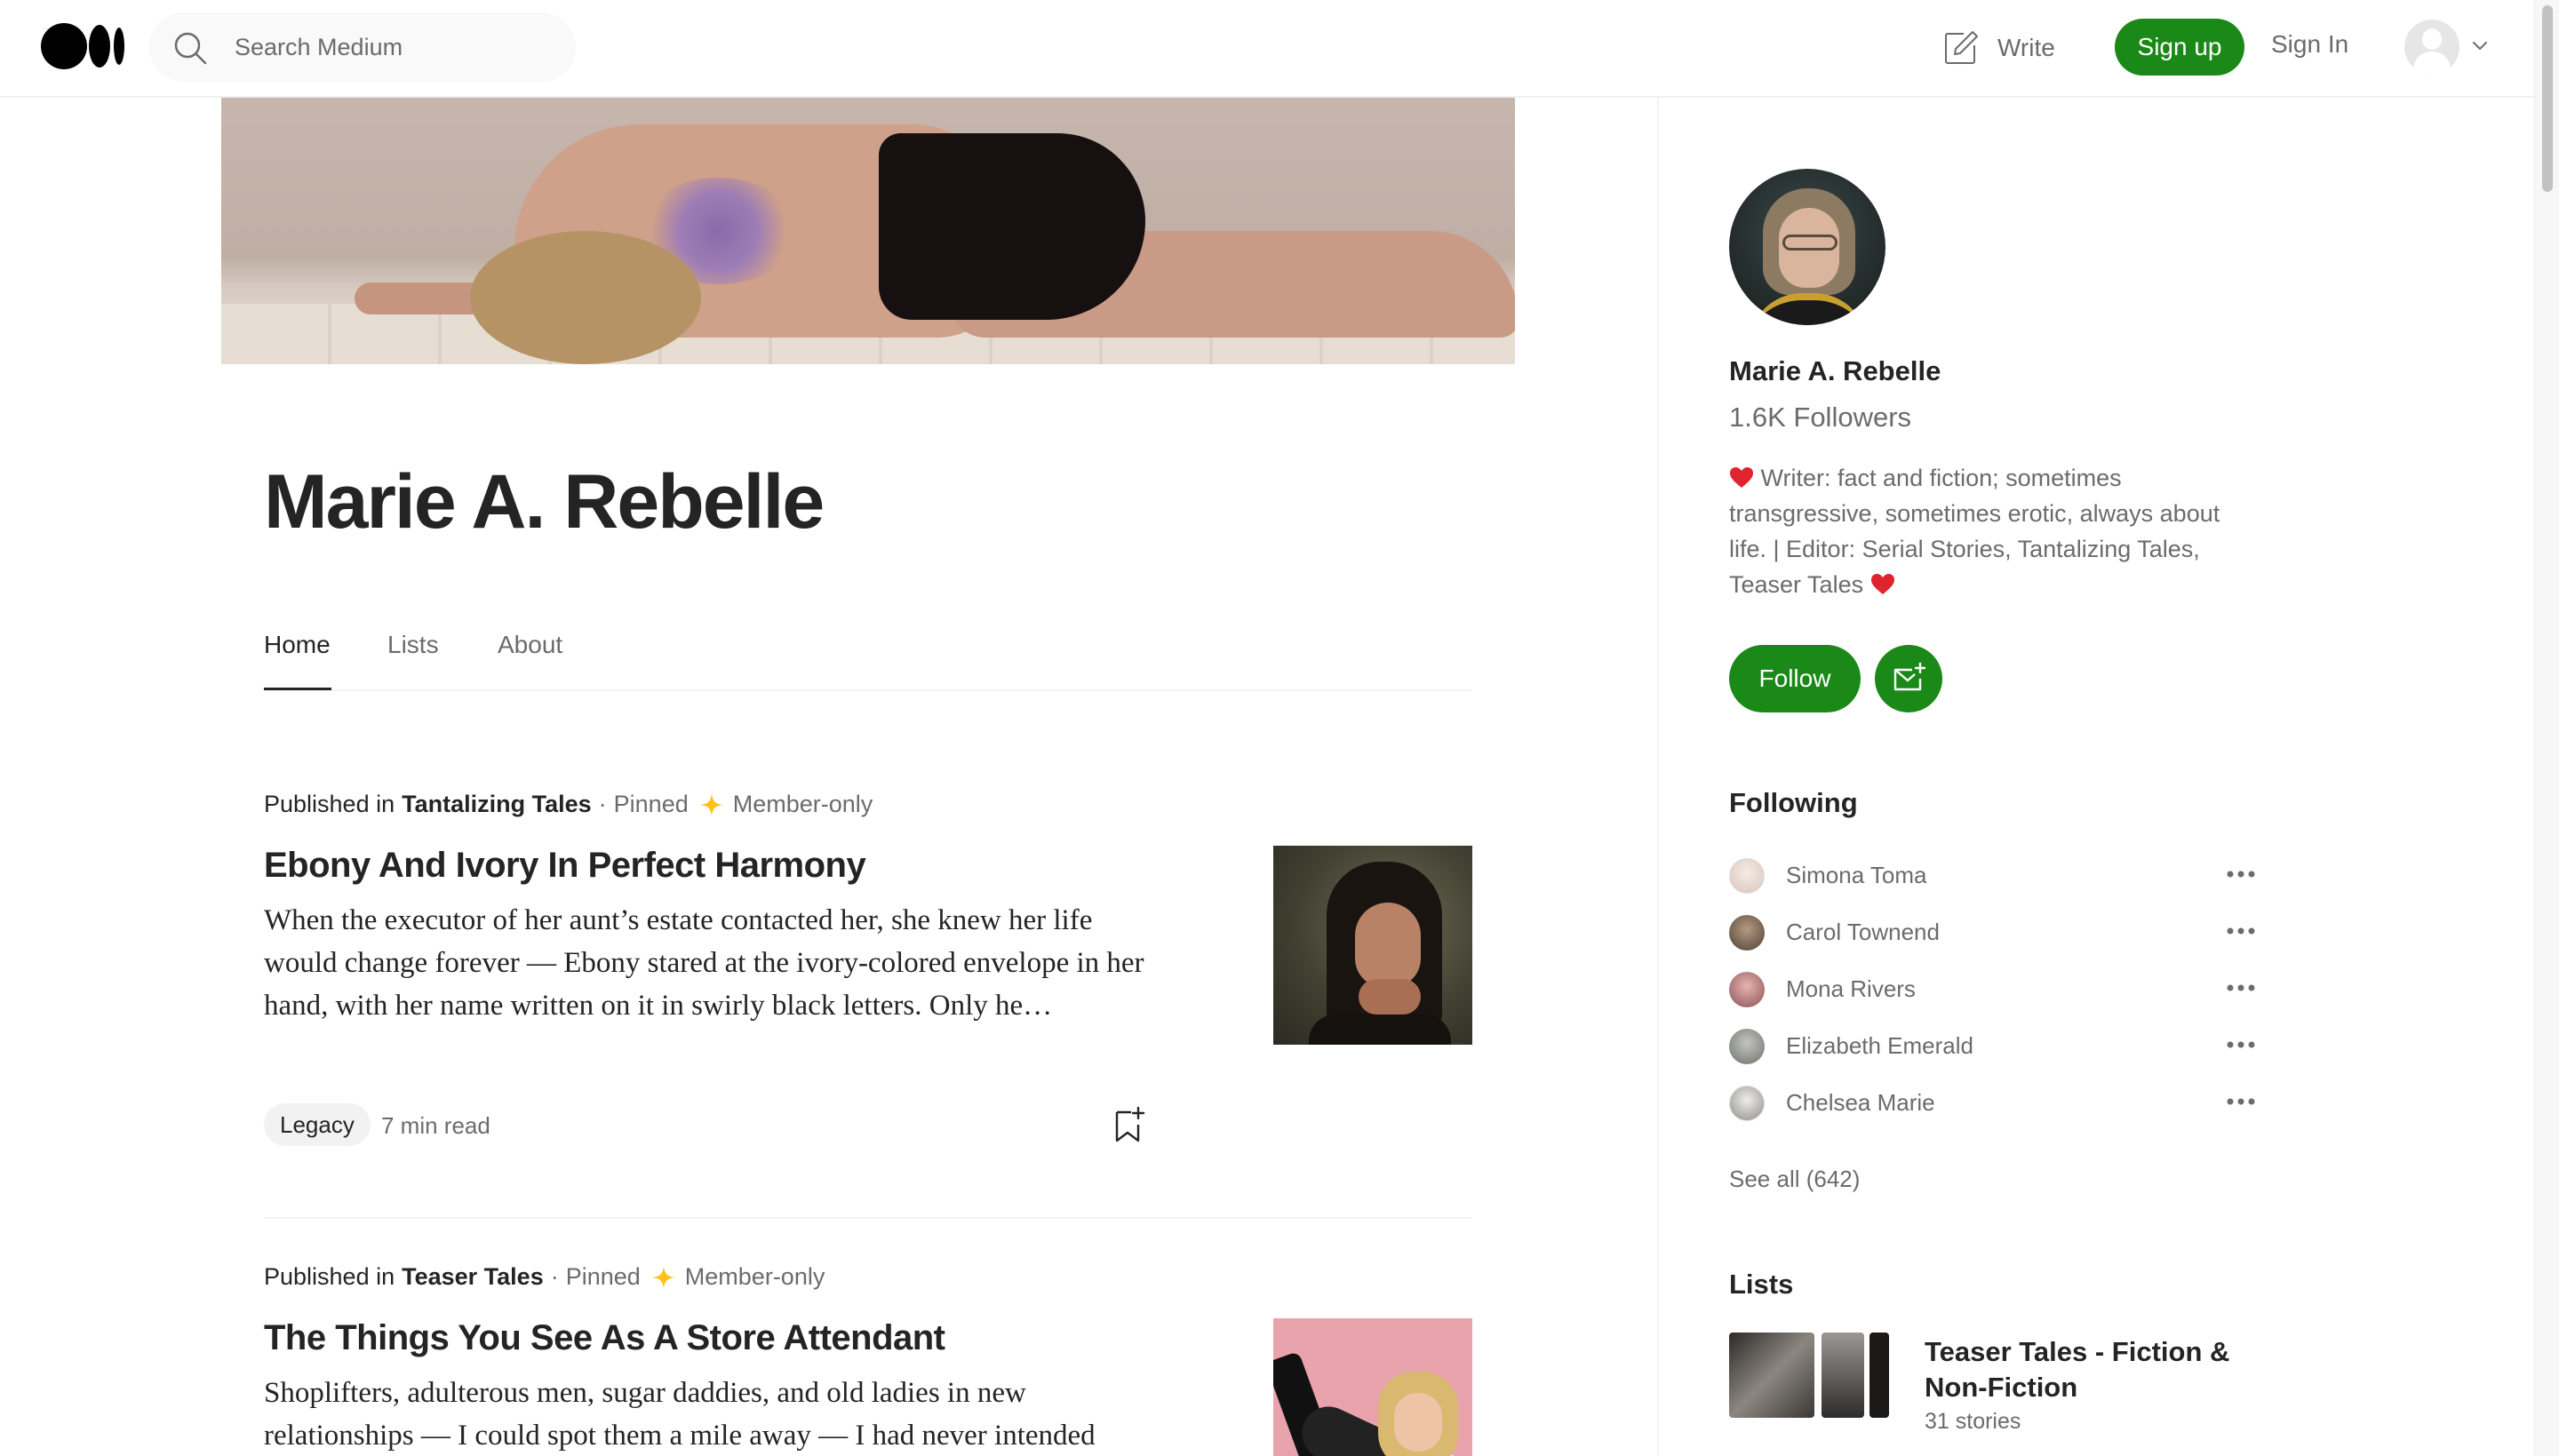 Image resolution: width=2559 pixels, height=1456 pixels. I want to click on write-button: Write, so click(1999, 48).